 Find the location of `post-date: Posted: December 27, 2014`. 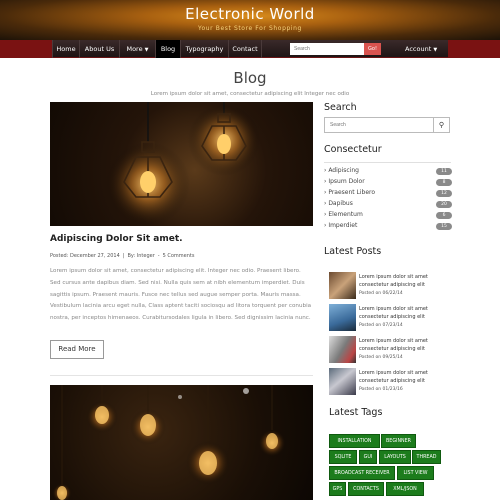

post-date: Posted: December 27, 2014 is located at coordinates (85, 256).